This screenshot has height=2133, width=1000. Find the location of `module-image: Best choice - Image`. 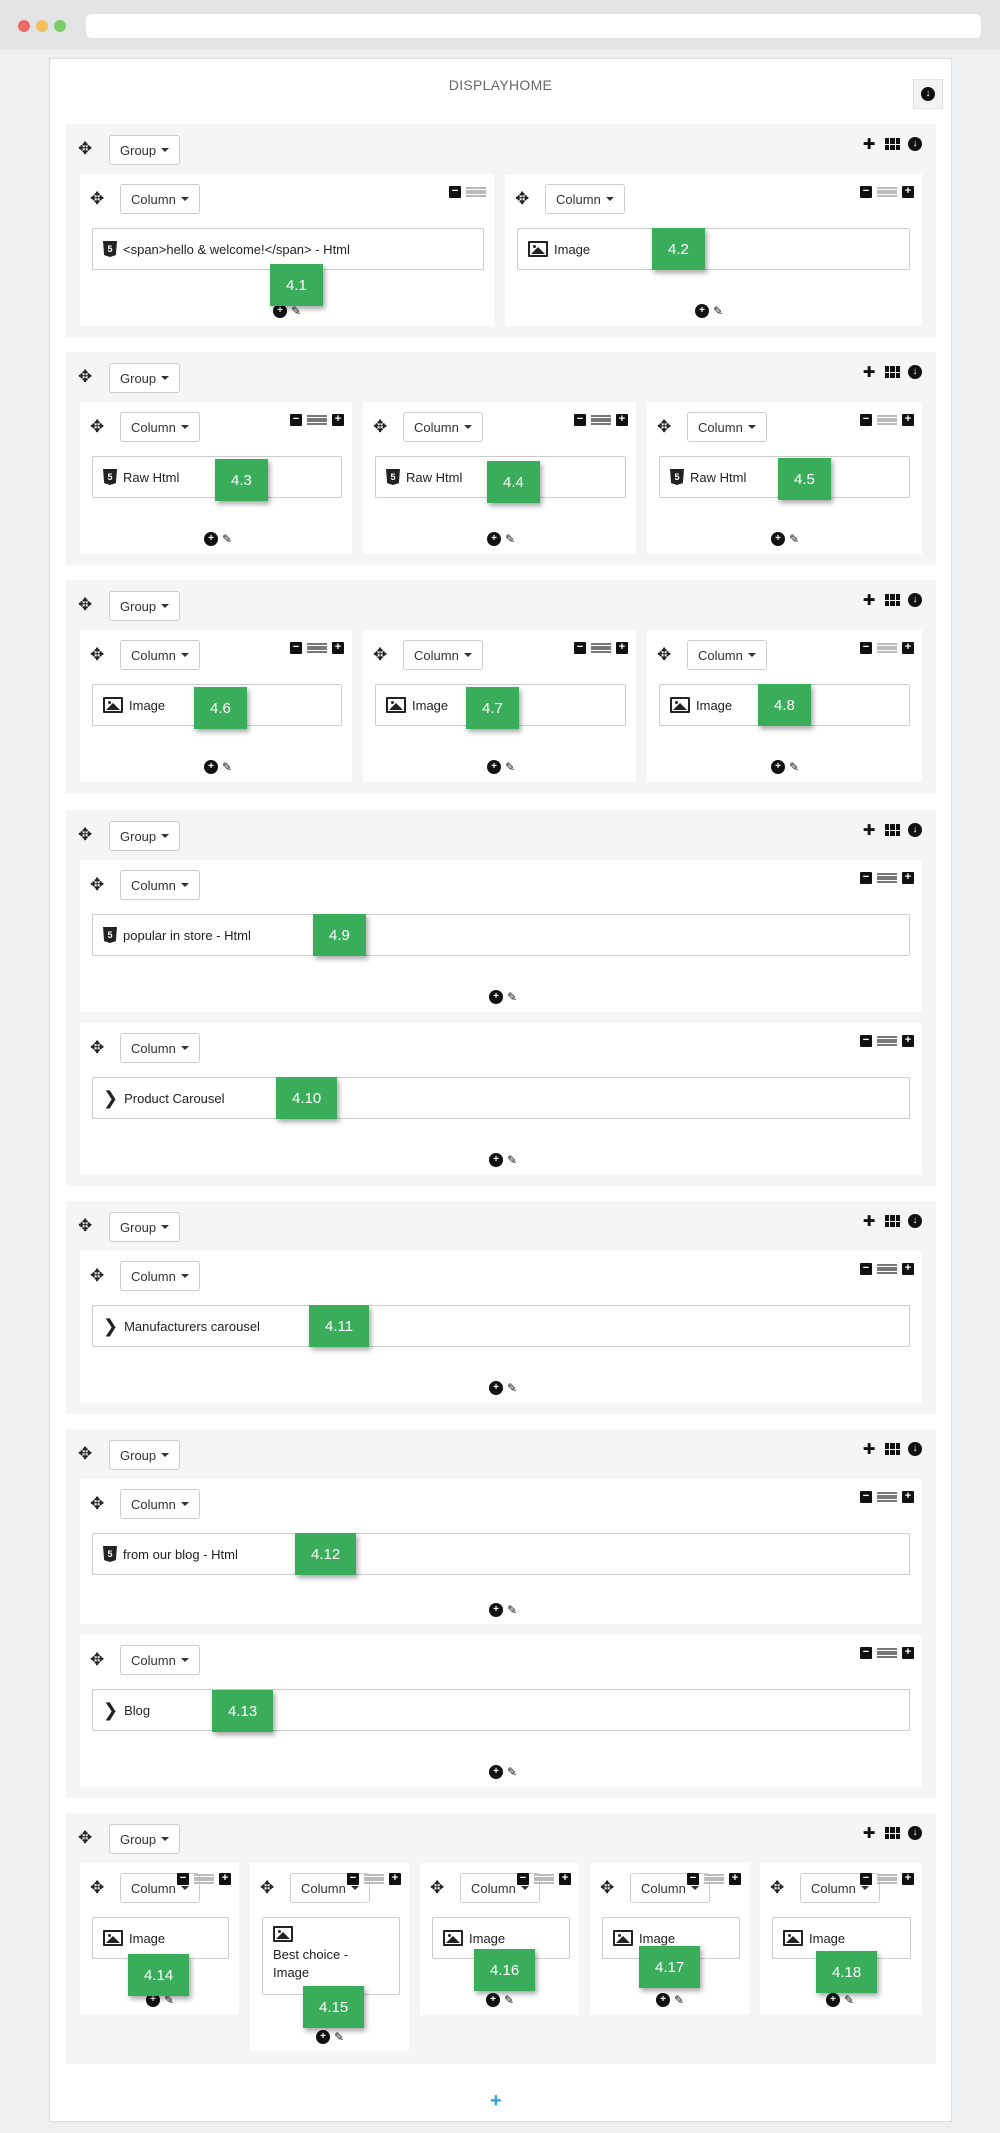

module-image: Best choice - Image is located at coordinates (331, 1956).